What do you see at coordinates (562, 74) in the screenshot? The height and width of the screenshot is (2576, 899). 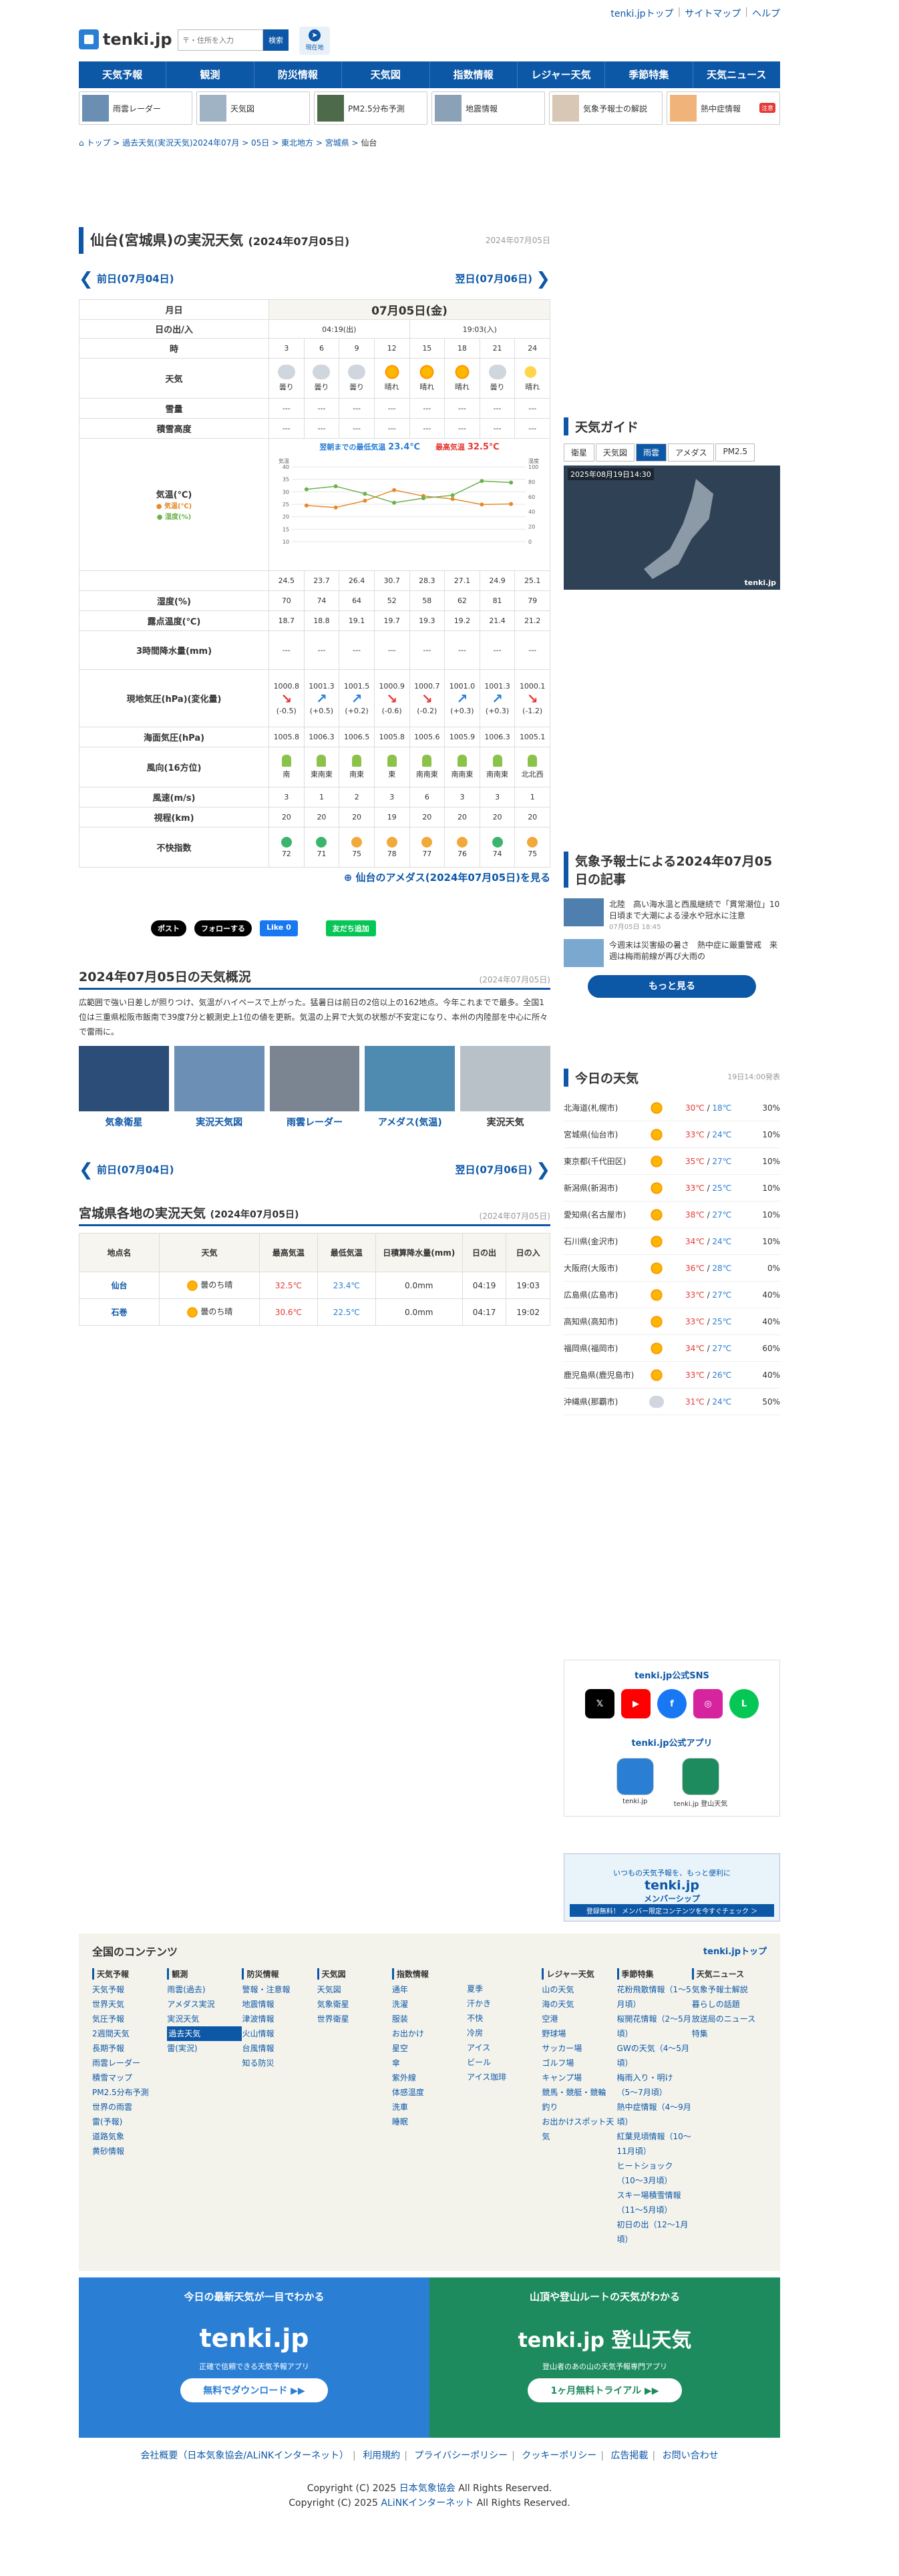 I see `nav-leisure: レジャー天気` at bounding box center [562, 74].